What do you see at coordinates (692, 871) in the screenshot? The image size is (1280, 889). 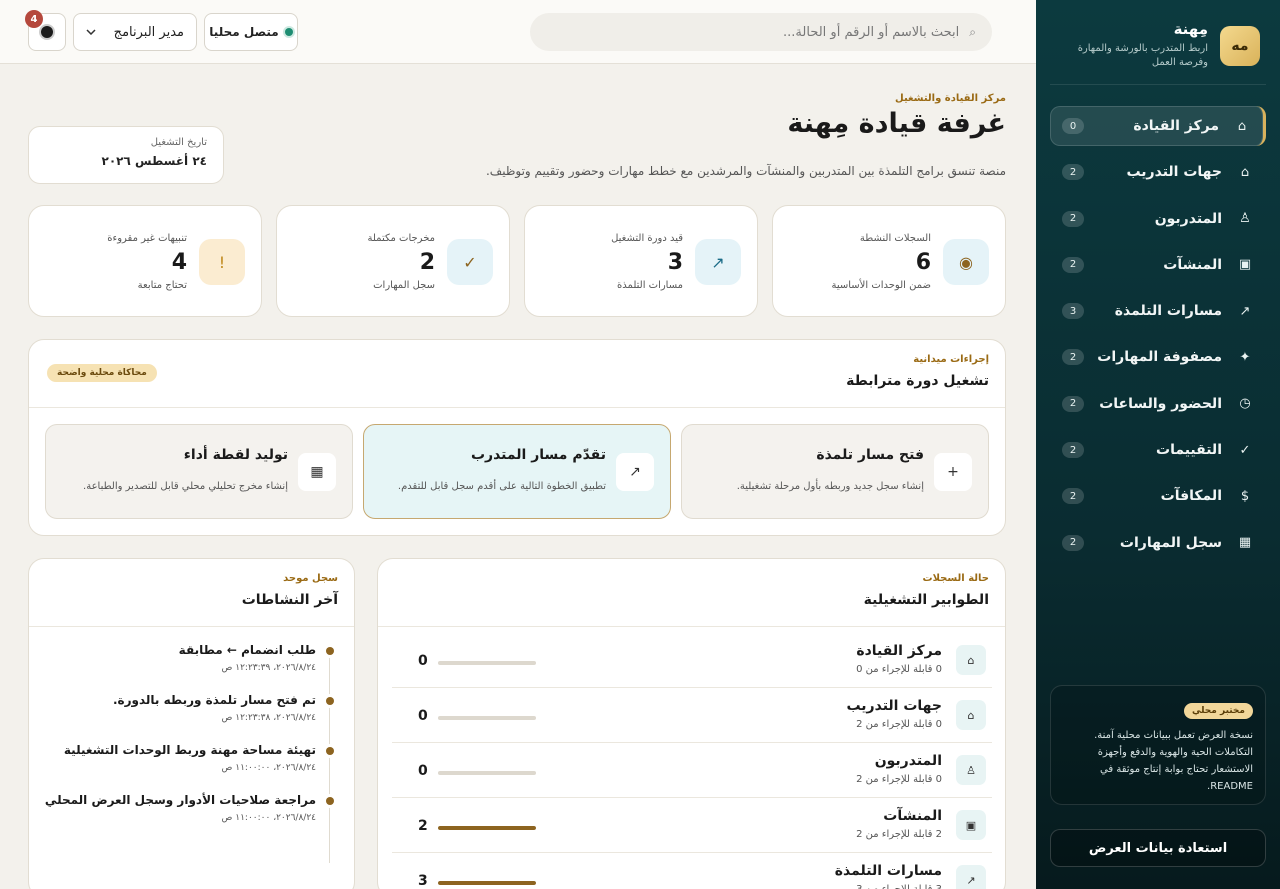 I see `queue-row: ↗ مسارات التلمذة 3 قابلة للإجراء من 3 3` at bounding box center [692, 871].